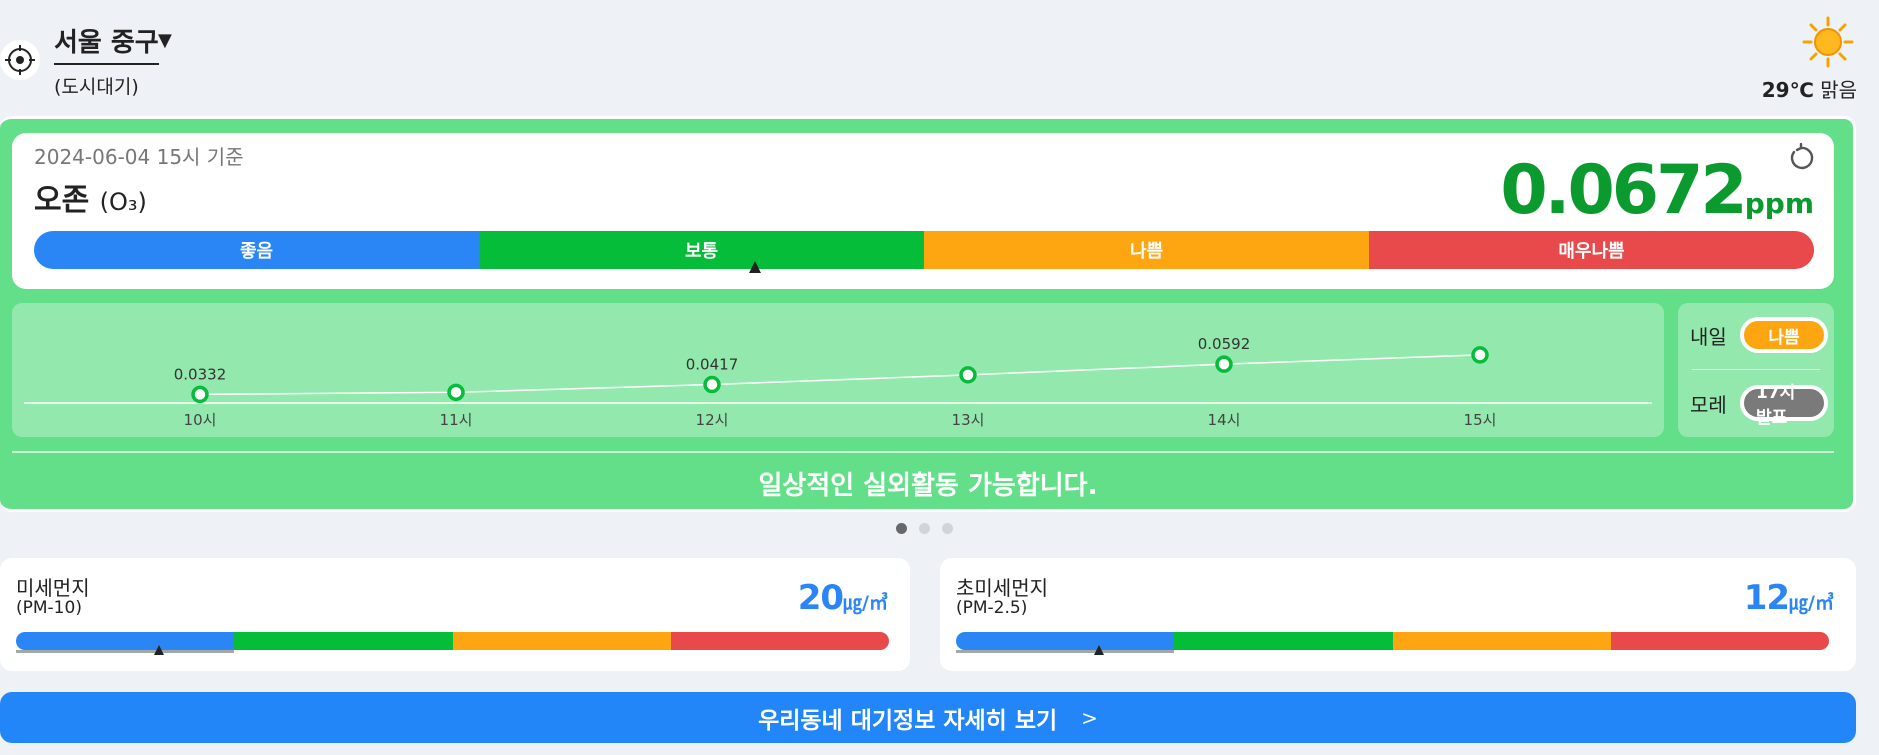 This screenshot has height=755, width=1879. What do you see at coordinates (343, 641) in the screenshot?
I see `pm10-grade-normal` at bounding box center [343, 641].